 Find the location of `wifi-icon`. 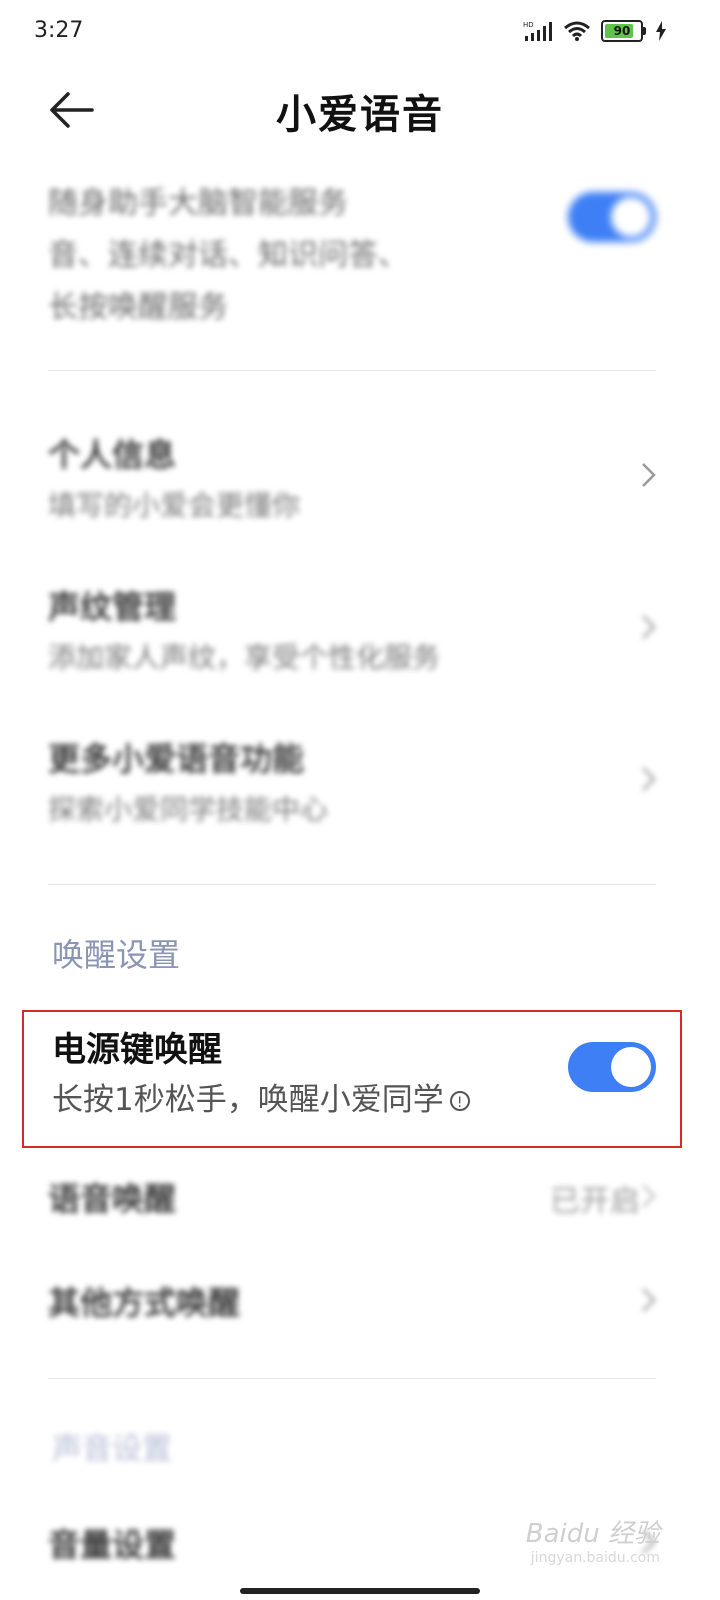

wifi-icon is located at coordinates (577, 31).